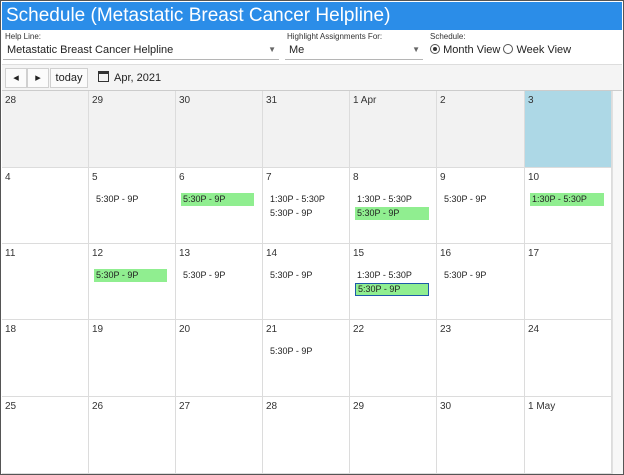 The width and height of the screenshot is (624, 475). Describe the element at coordinates (617, 282) in the screenshot. I see `vertical-scrollbar` at that location.